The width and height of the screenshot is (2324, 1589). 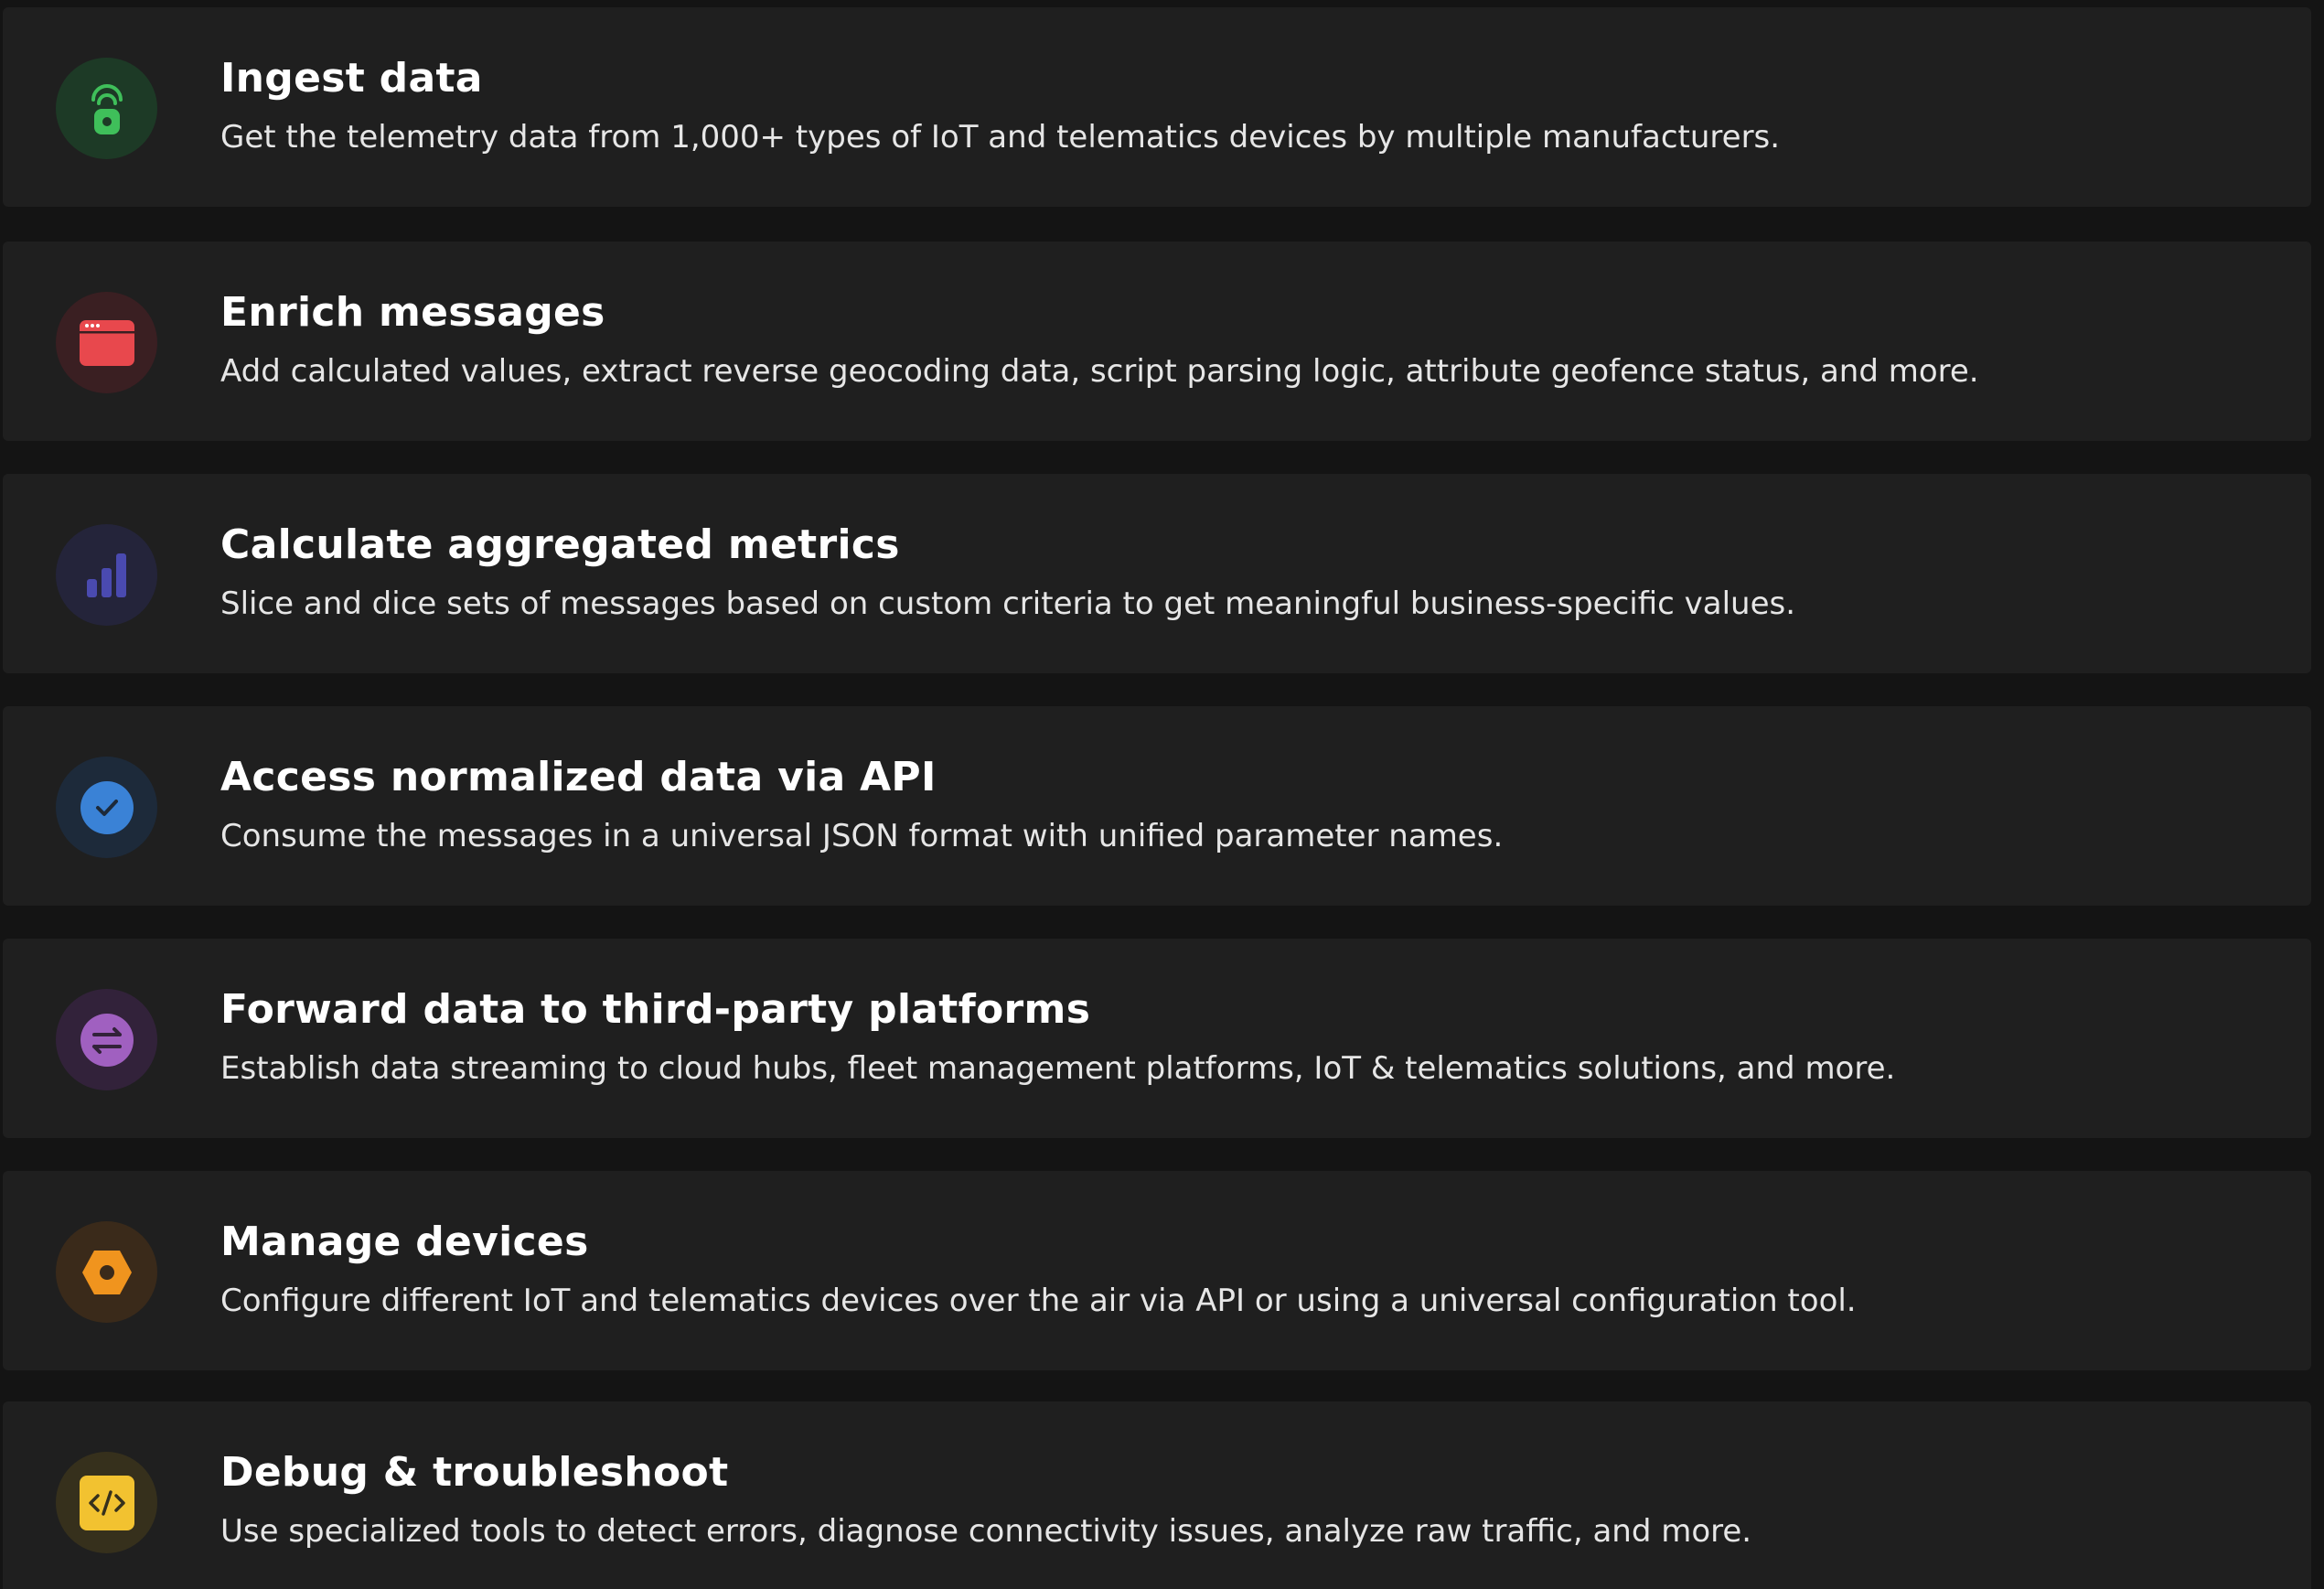 I want to click on feature-title: Enrich messages, so click(x=412, y=312).